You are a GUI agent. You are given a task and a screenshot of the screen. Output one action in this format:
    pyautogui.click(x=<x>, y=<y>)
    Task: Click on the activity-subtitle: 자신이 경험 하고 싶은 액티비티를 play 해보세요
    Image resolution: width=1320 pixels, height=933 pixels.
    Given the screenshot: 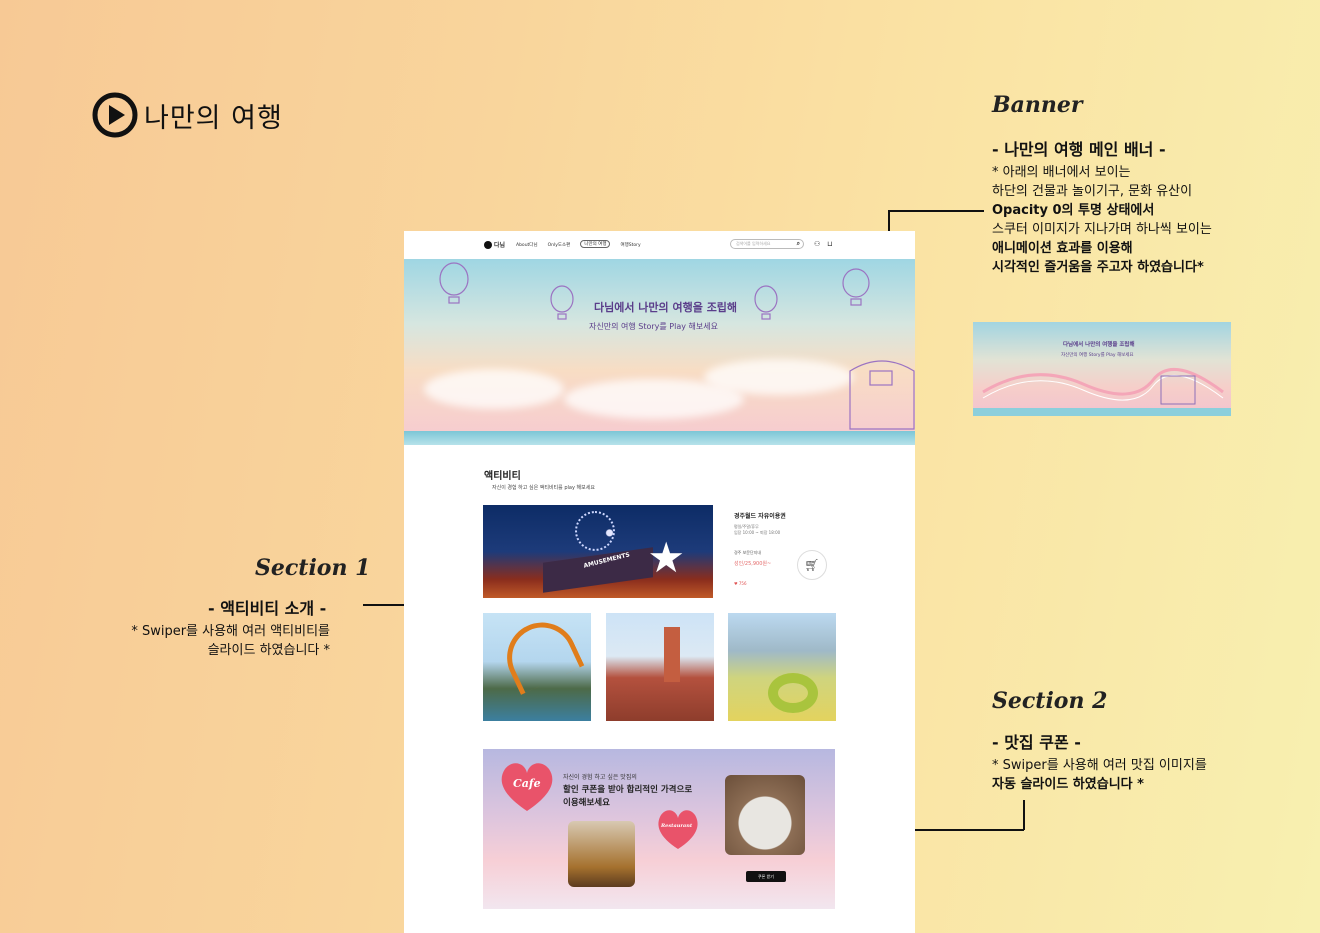 What is the action you would take?
    pyautogui.click(x=543, y=488)
    